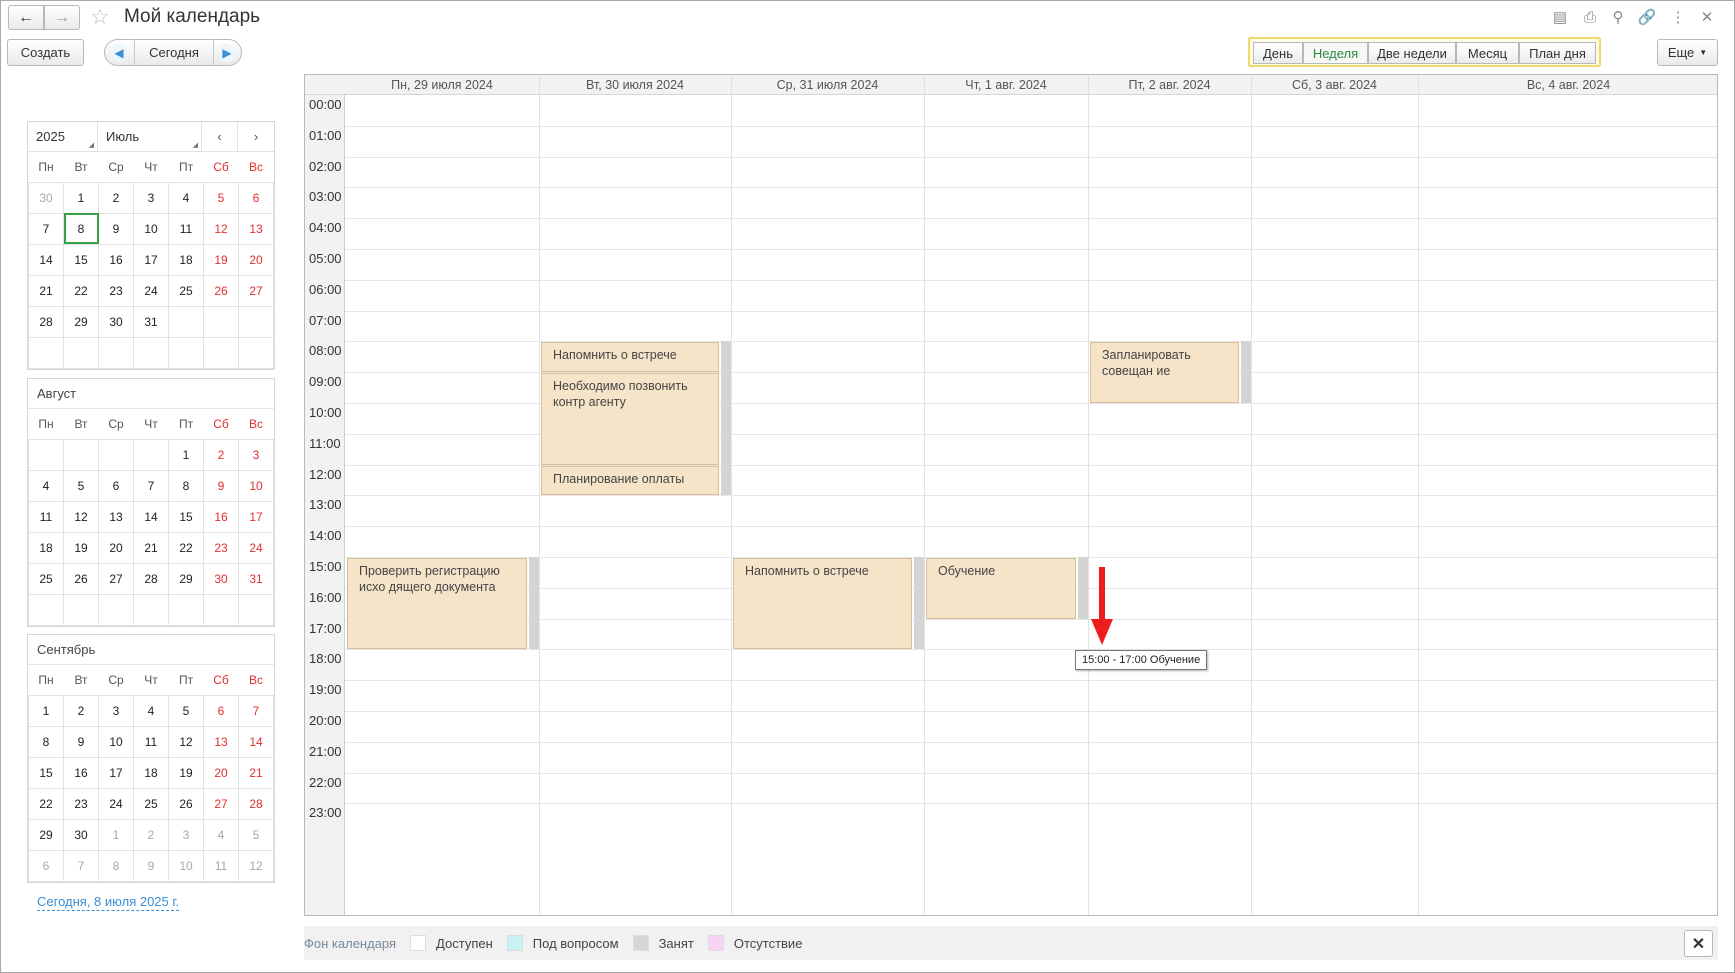 The width and height of the screenshot is (1735, 973). What do you see at coordinates (1335, 53) in the screenshot?
I see `view-week-button: Неделя` at bounding box center [1335, 53].